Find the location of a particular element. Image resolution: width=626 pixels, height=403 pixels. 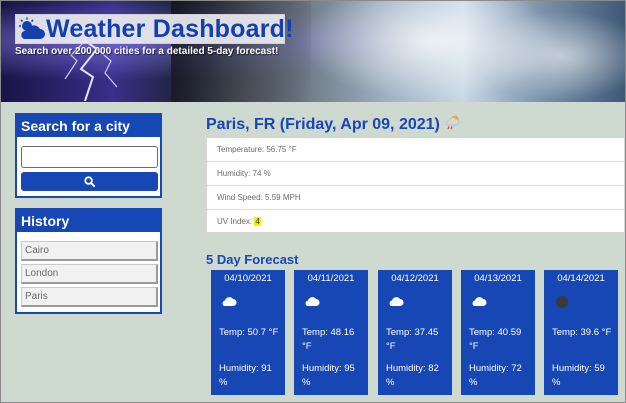

forecast-card: 04/12/2021 Temp: 37.45 °F Humidity: 82 % is located at coordinates (415, 332).